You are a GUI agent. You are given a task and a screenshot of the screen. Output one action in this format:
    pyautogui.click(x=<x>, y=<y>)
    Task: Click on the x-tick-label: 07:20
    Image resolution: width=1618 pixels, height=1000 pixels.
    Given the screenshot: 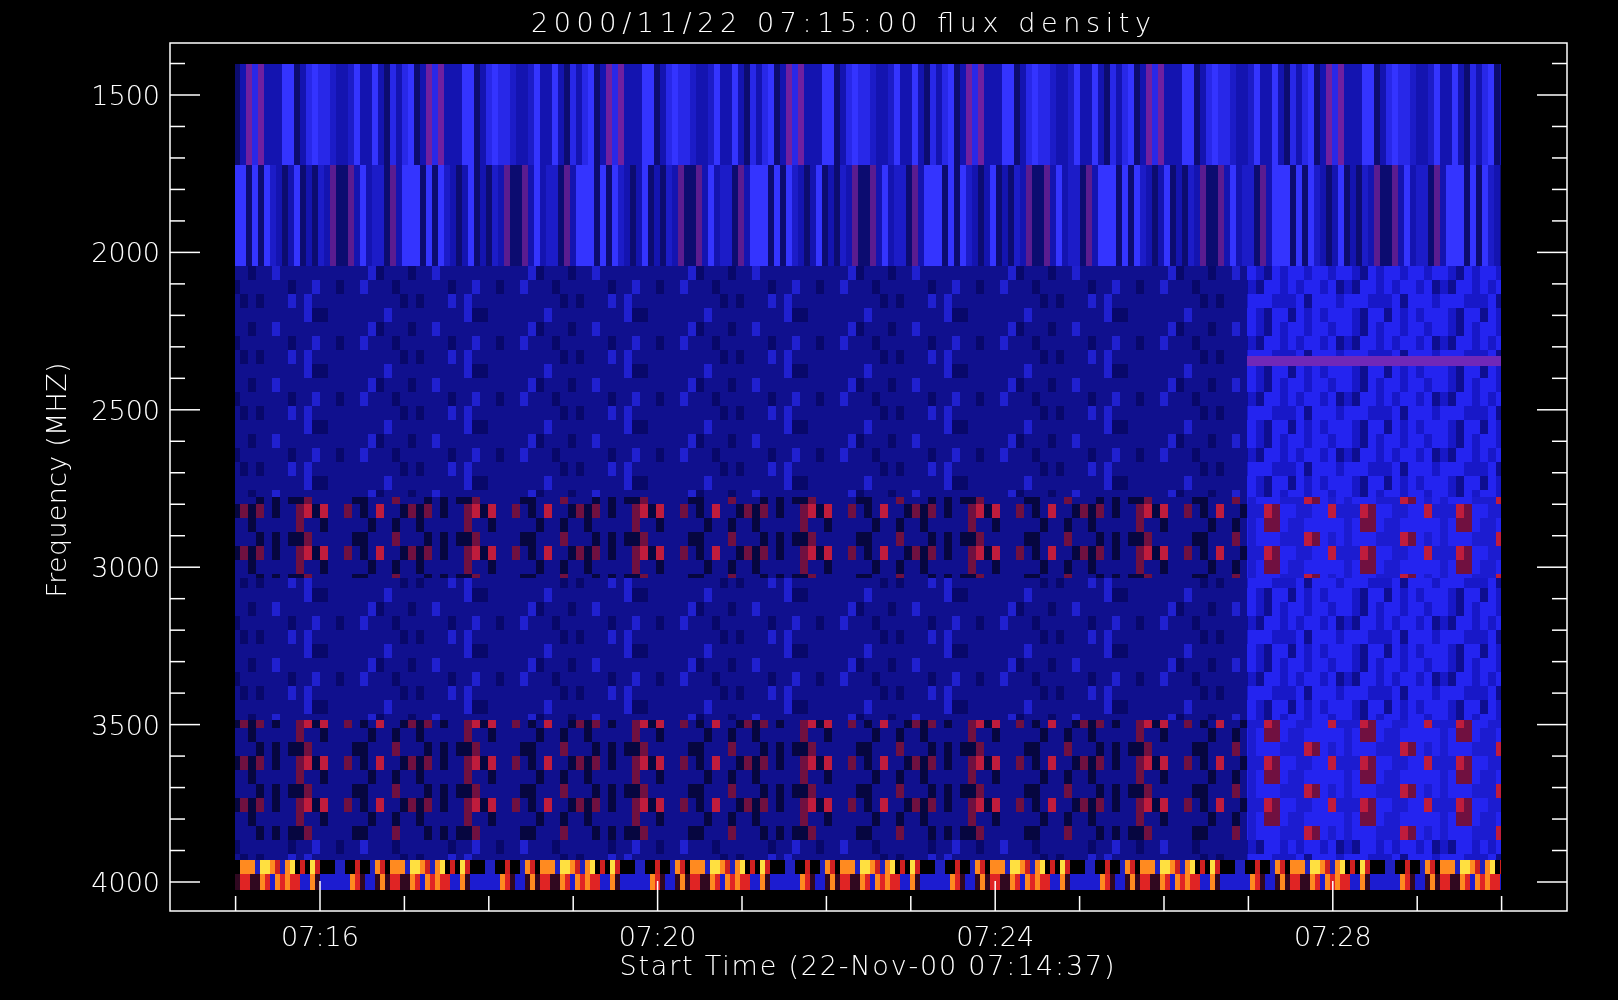 What is the action you would take?
    pyautogui.click(x=657, y=936)
    